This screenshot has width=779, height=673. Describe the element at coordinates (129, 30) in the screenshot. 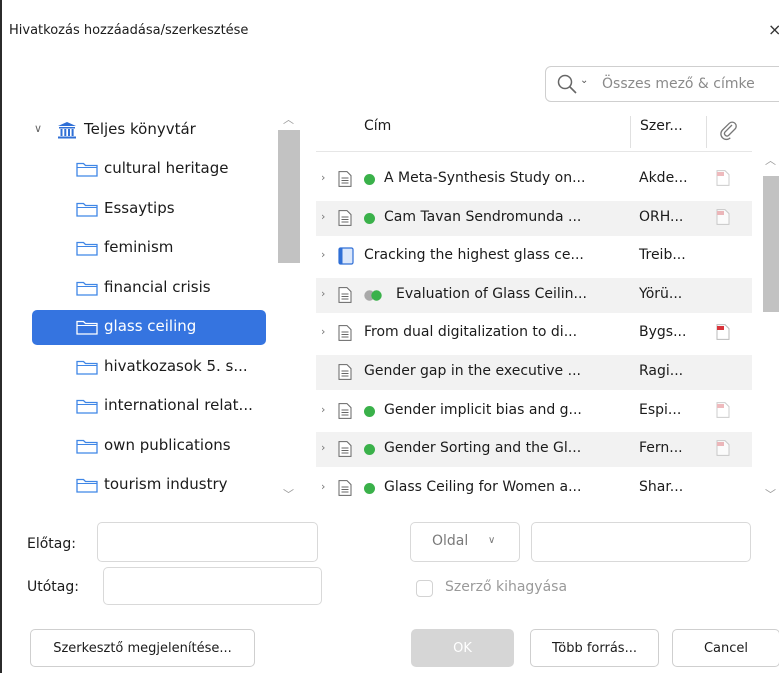

I see `dialog-title: Hivatkozás hozzáadása/szerkesztése` at that location.